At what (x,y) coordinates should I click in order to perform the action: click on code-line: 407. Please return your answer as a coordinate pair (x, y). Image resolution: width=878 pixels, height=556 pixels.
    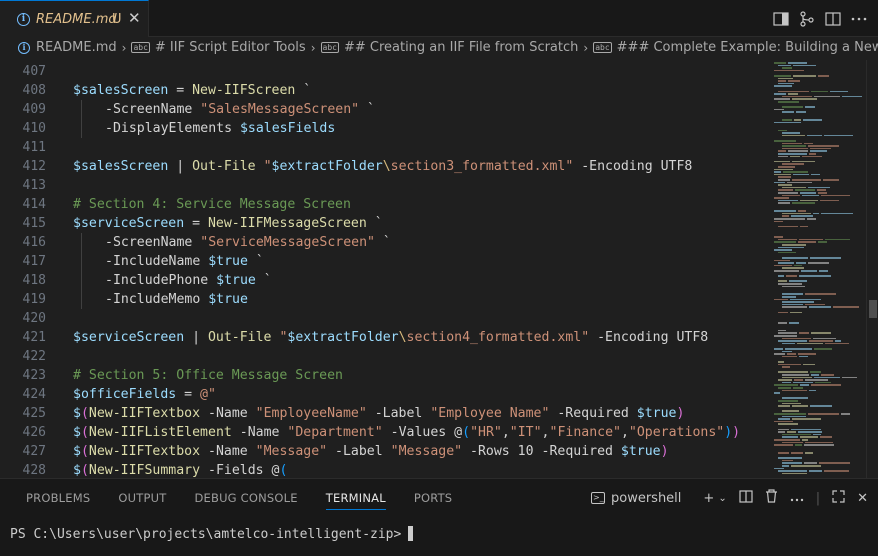
    Looking at the image, I should click on (385, 71).